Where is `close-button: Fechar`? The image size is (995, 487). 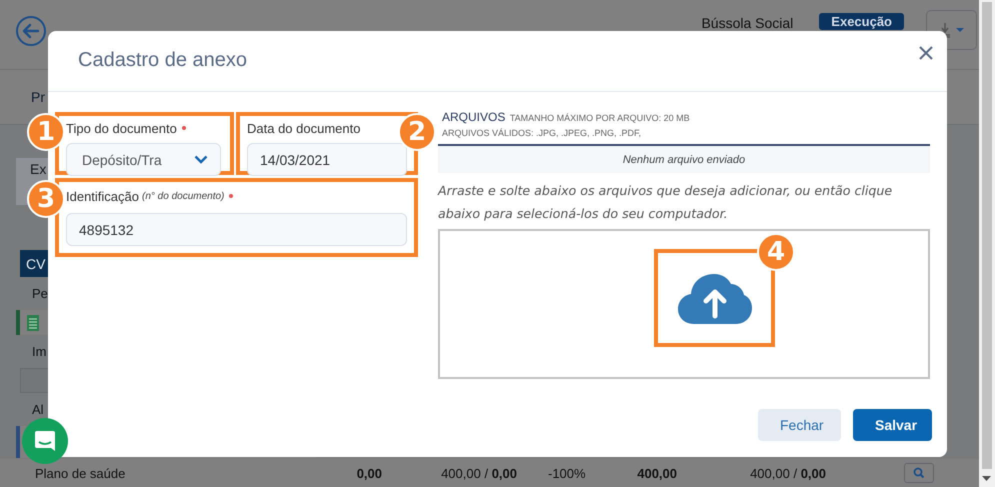
close-button: Fechar is located at coordinates (799, 425).